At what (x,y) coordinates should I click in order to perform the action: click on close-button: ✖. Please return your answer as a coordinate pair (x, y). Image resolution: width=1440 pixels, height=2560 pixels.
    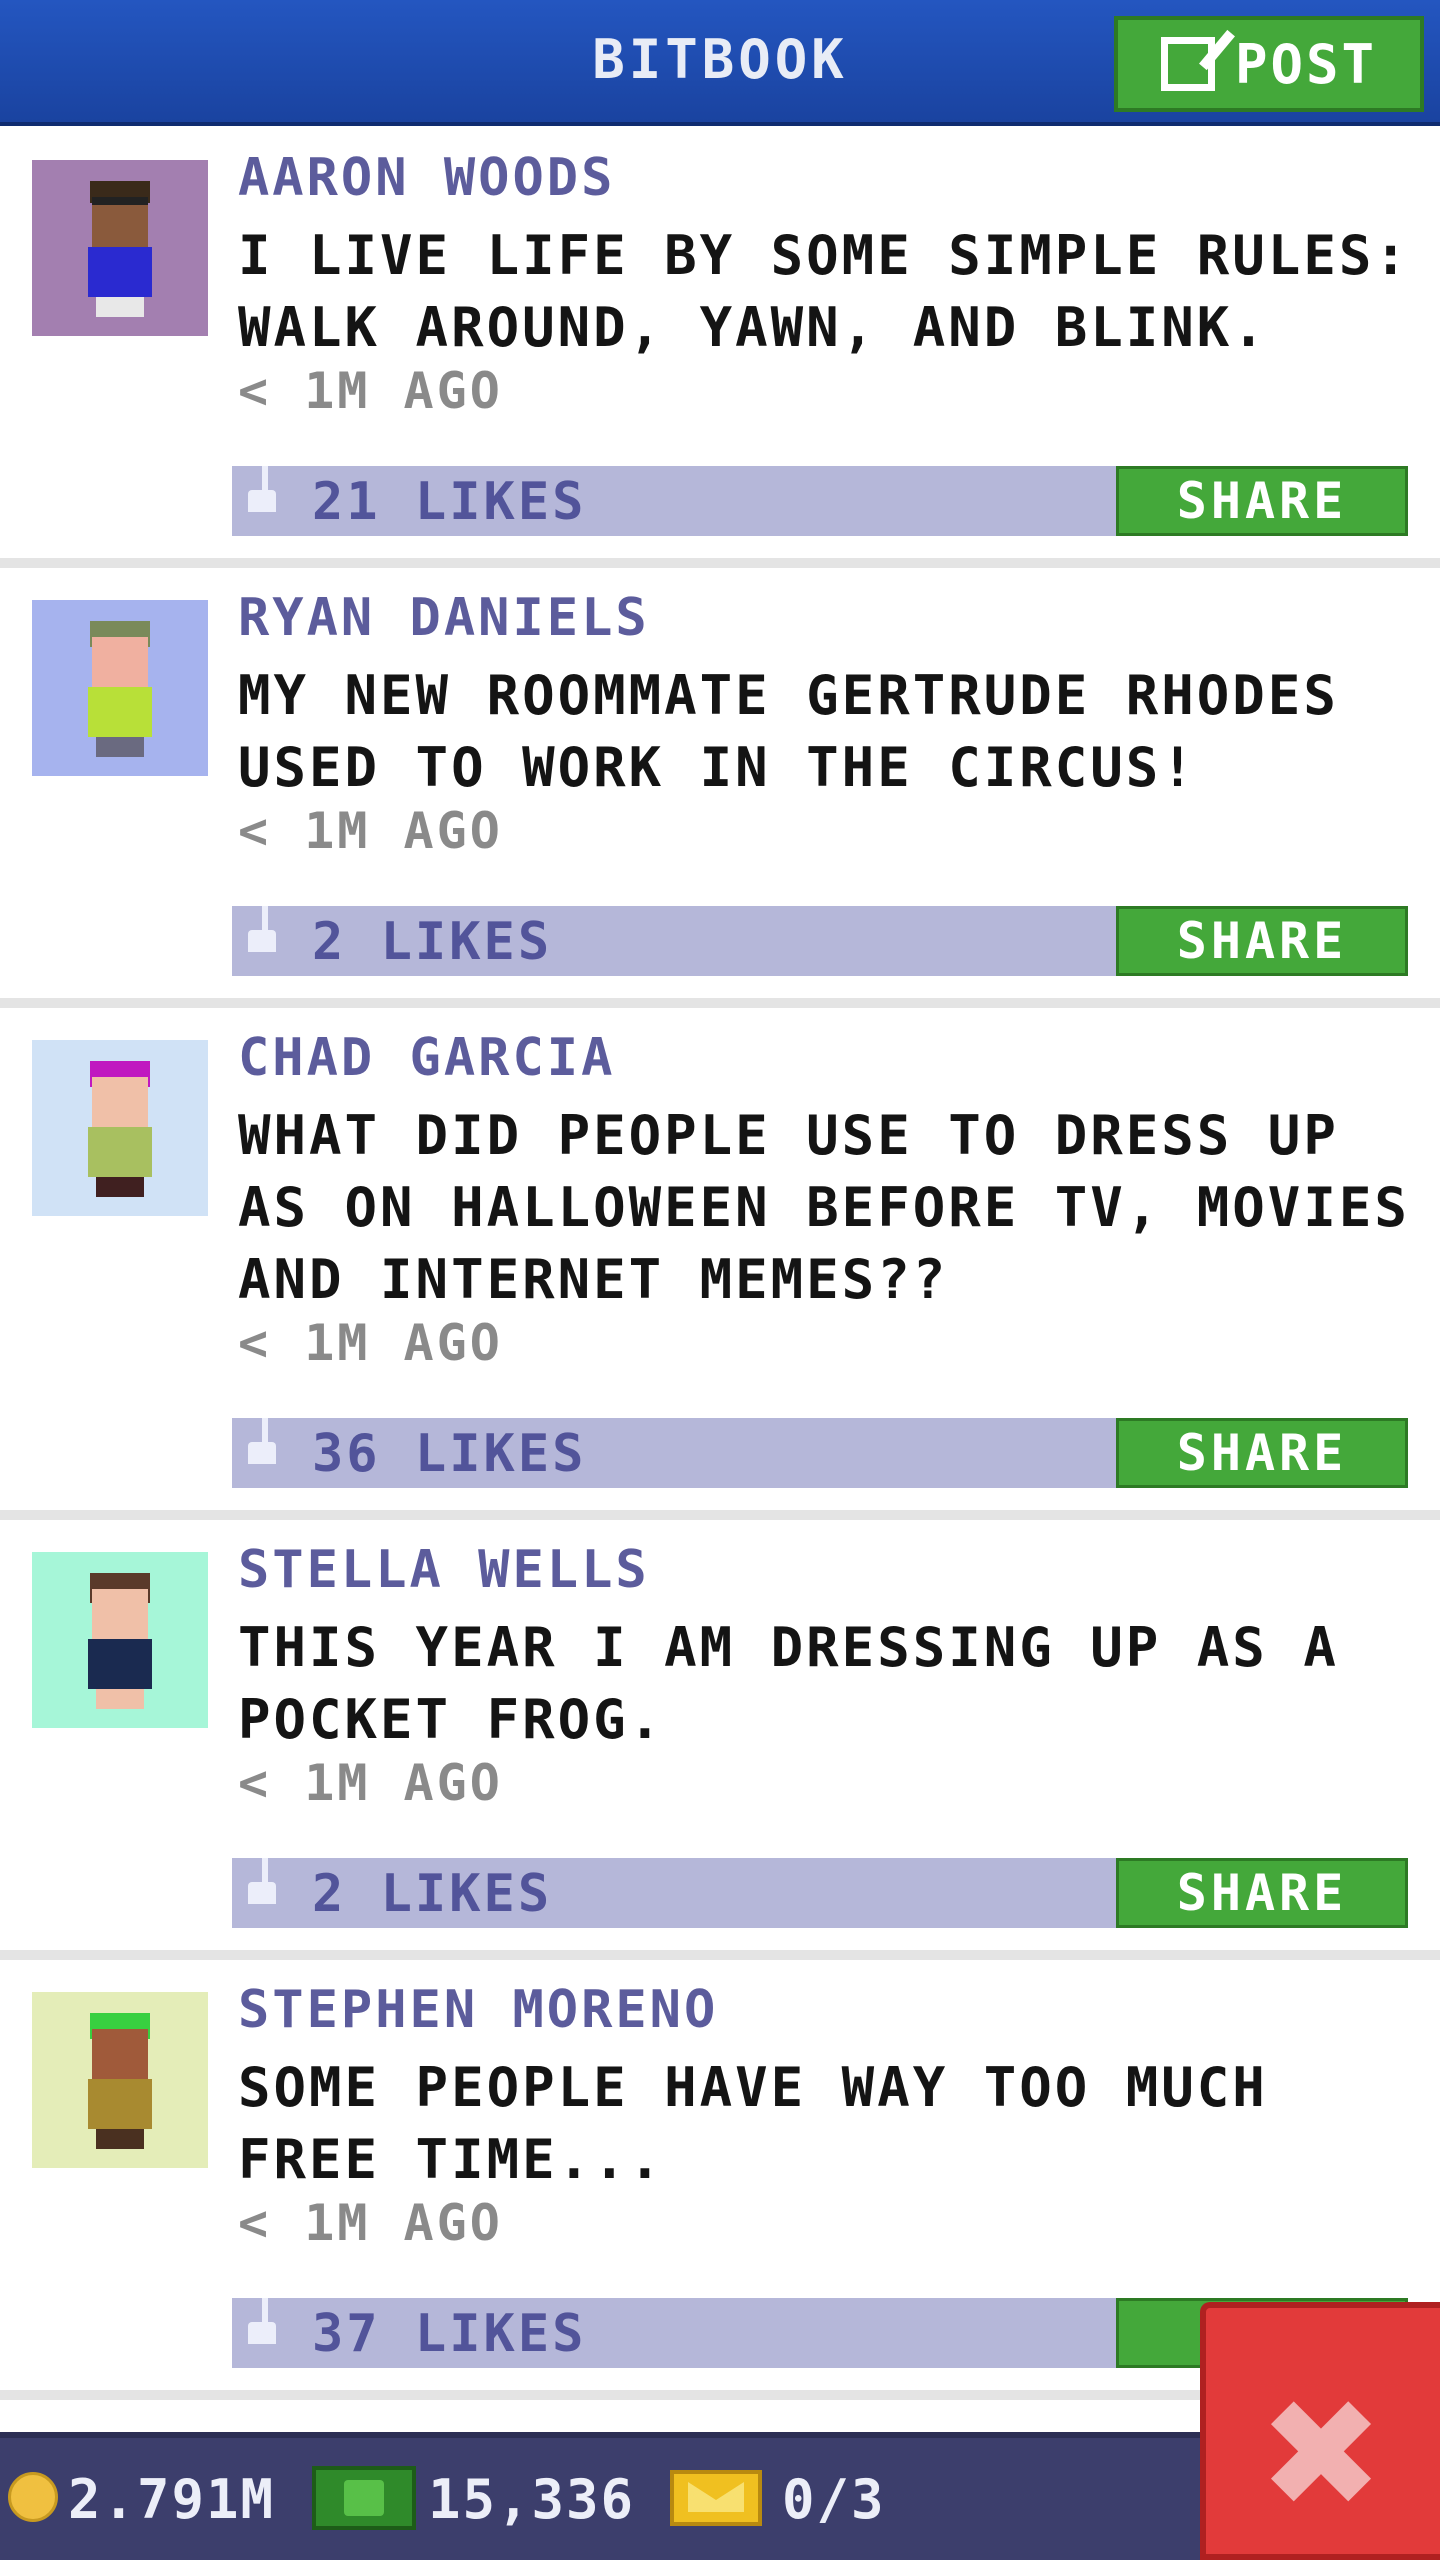
    Looking at the image, I should click on (1320, 2431).